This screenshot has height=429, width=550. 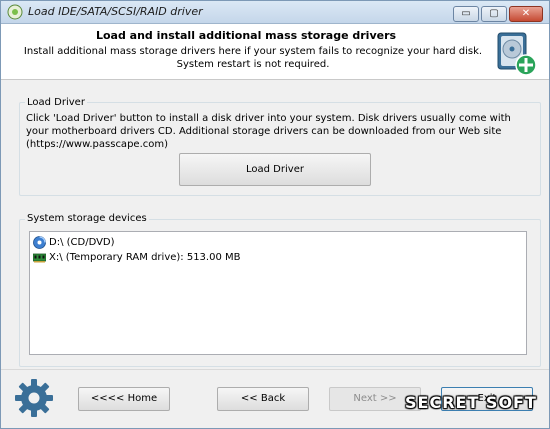 I want to click on maximize-icon: ▢, so click(x=494, y=13).